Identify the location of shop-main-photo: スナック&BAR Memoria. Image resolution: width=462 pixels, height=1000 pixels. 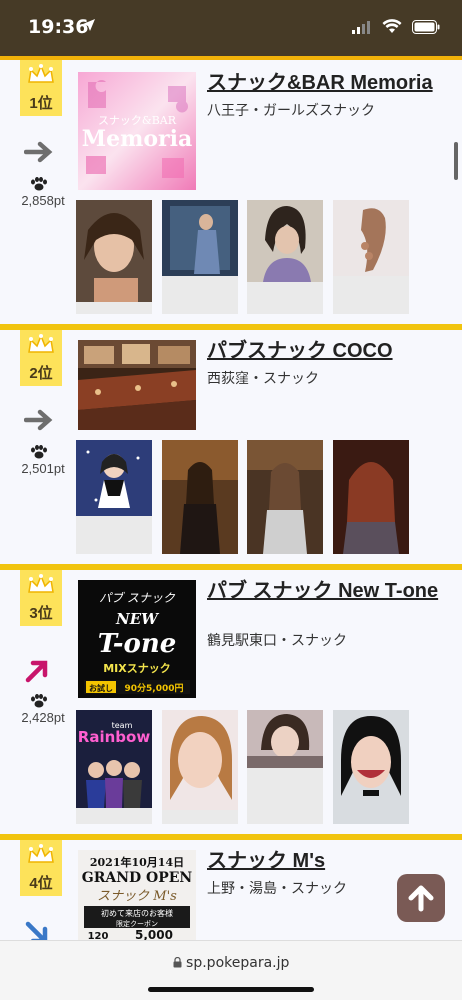
(137, 131).